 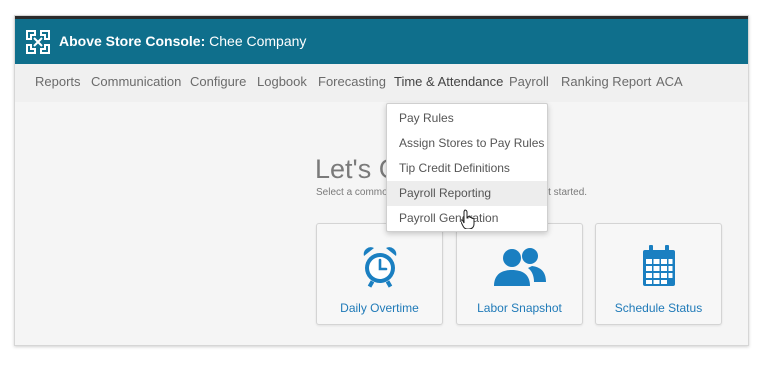 I want to click on nav-aca: ACA, so click(x=669, y=81).